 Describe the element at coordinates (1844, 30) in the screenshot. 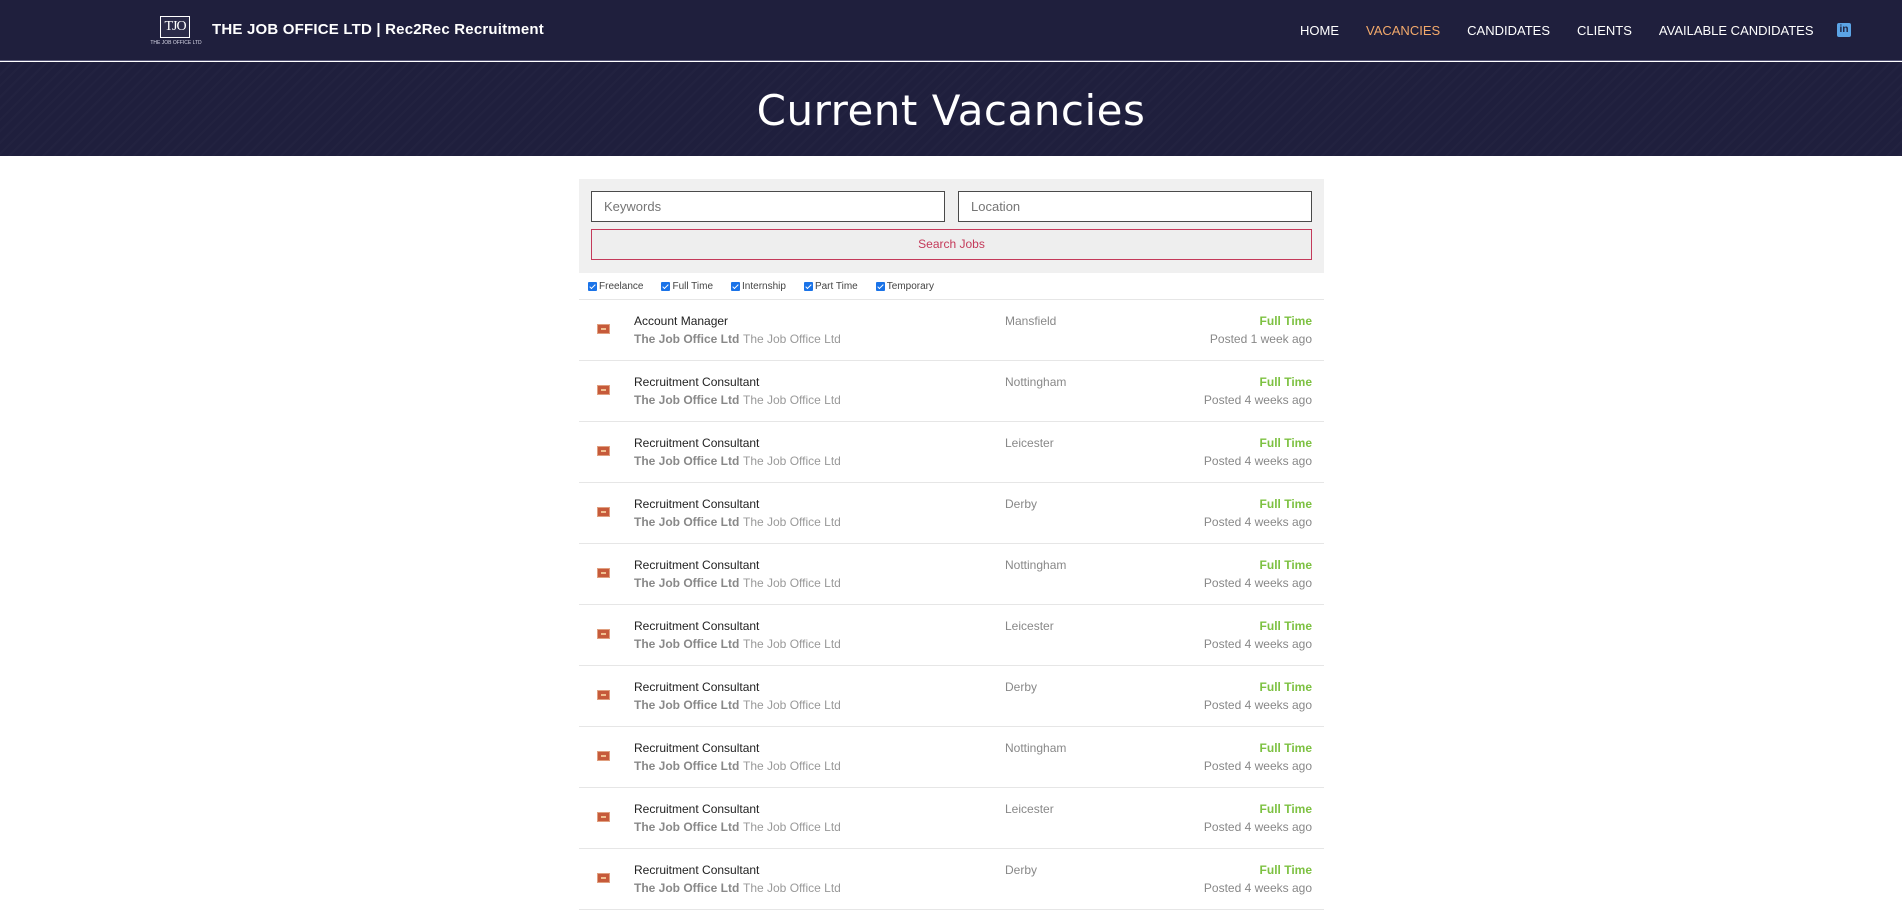

I see `linkedin-icon: in` at that location.